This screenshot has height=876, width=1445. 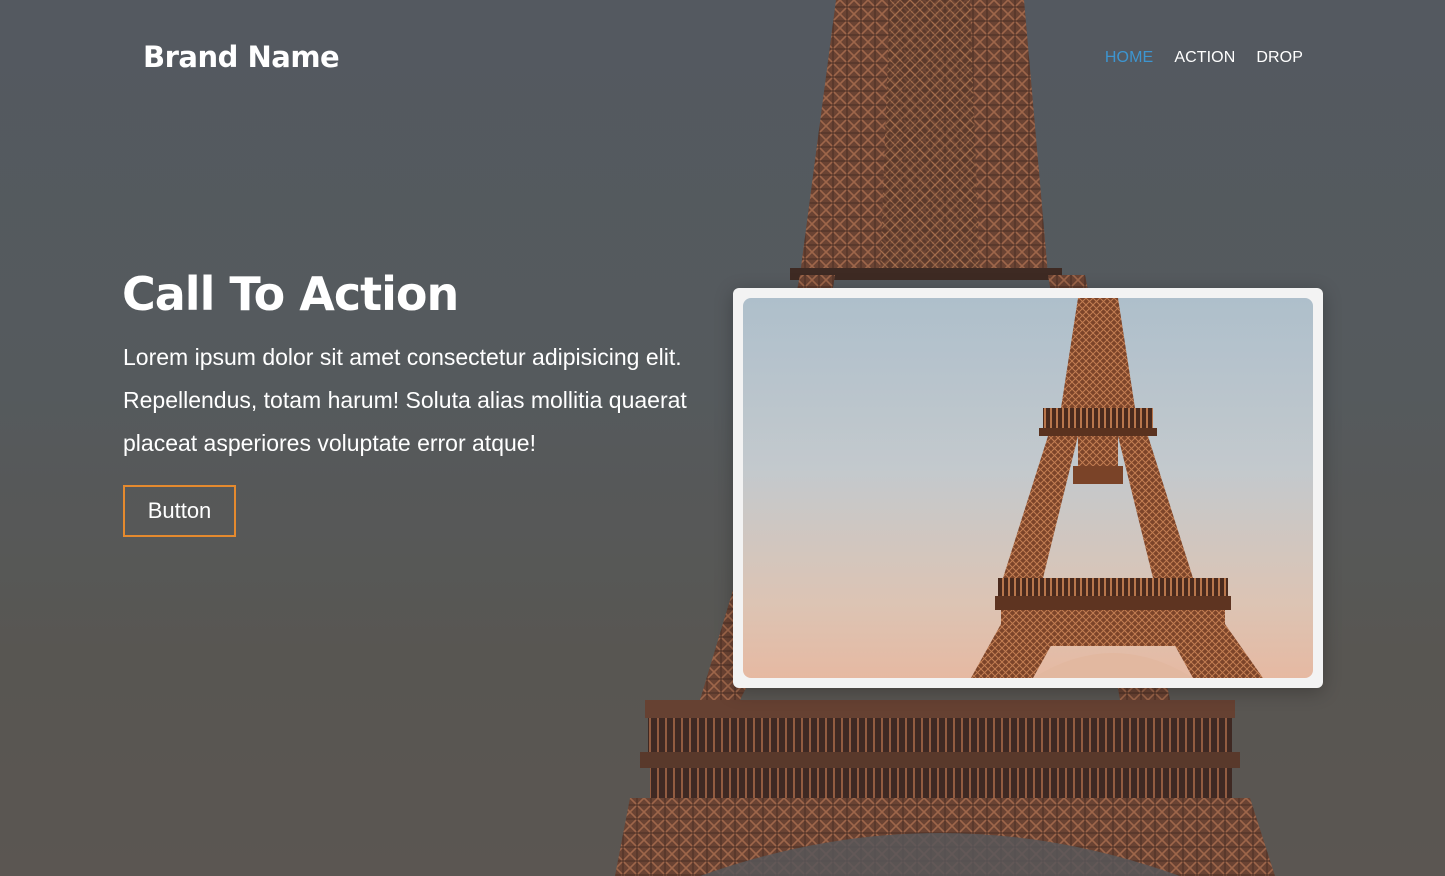 What do you see at coordinates (1129, 58) in the screenshot?
I see `nav-link-home: HOME` at bounding box center [1129, 58].